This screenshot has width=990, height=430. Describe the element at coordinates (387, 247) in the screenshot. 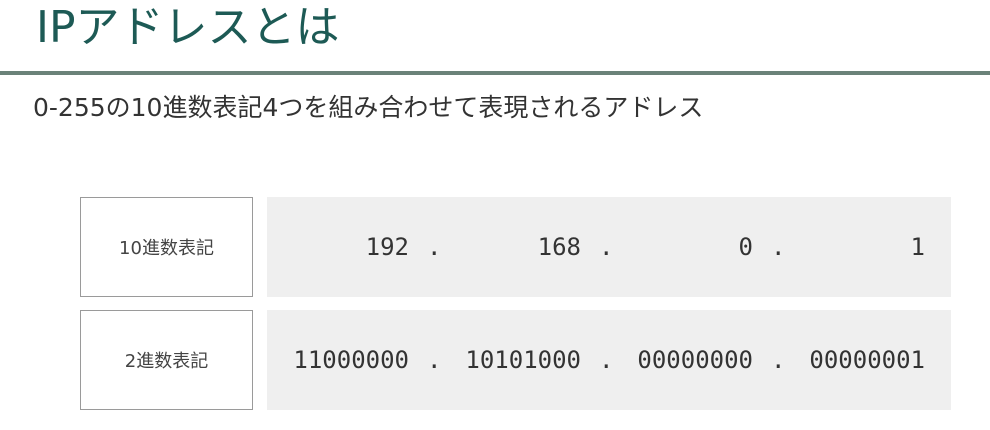

I see `octet-1: 192` at that location.